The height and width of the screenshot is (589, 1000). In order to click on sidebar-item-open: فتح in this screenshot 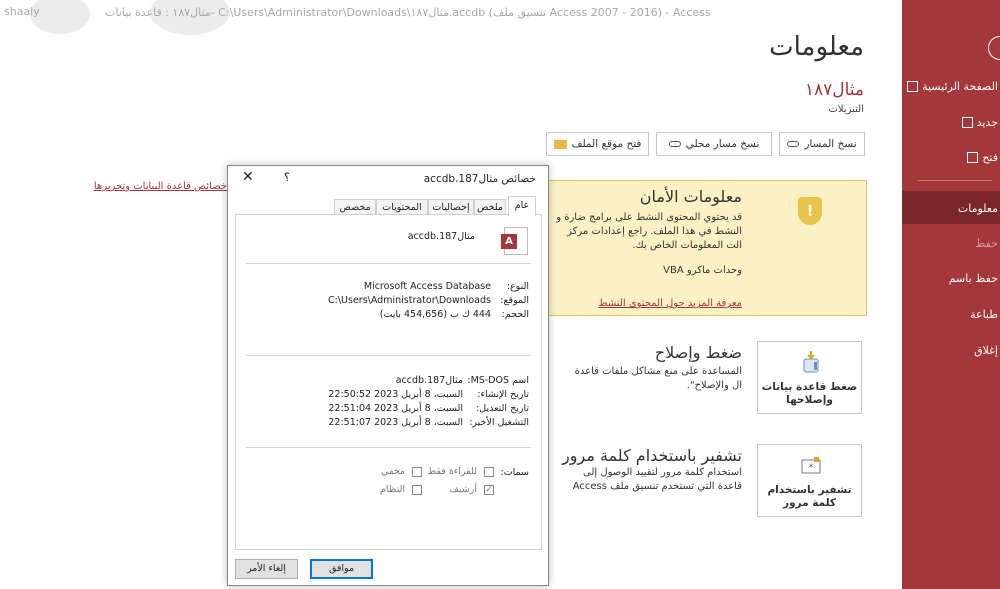, I will do `click(950, 157)`.